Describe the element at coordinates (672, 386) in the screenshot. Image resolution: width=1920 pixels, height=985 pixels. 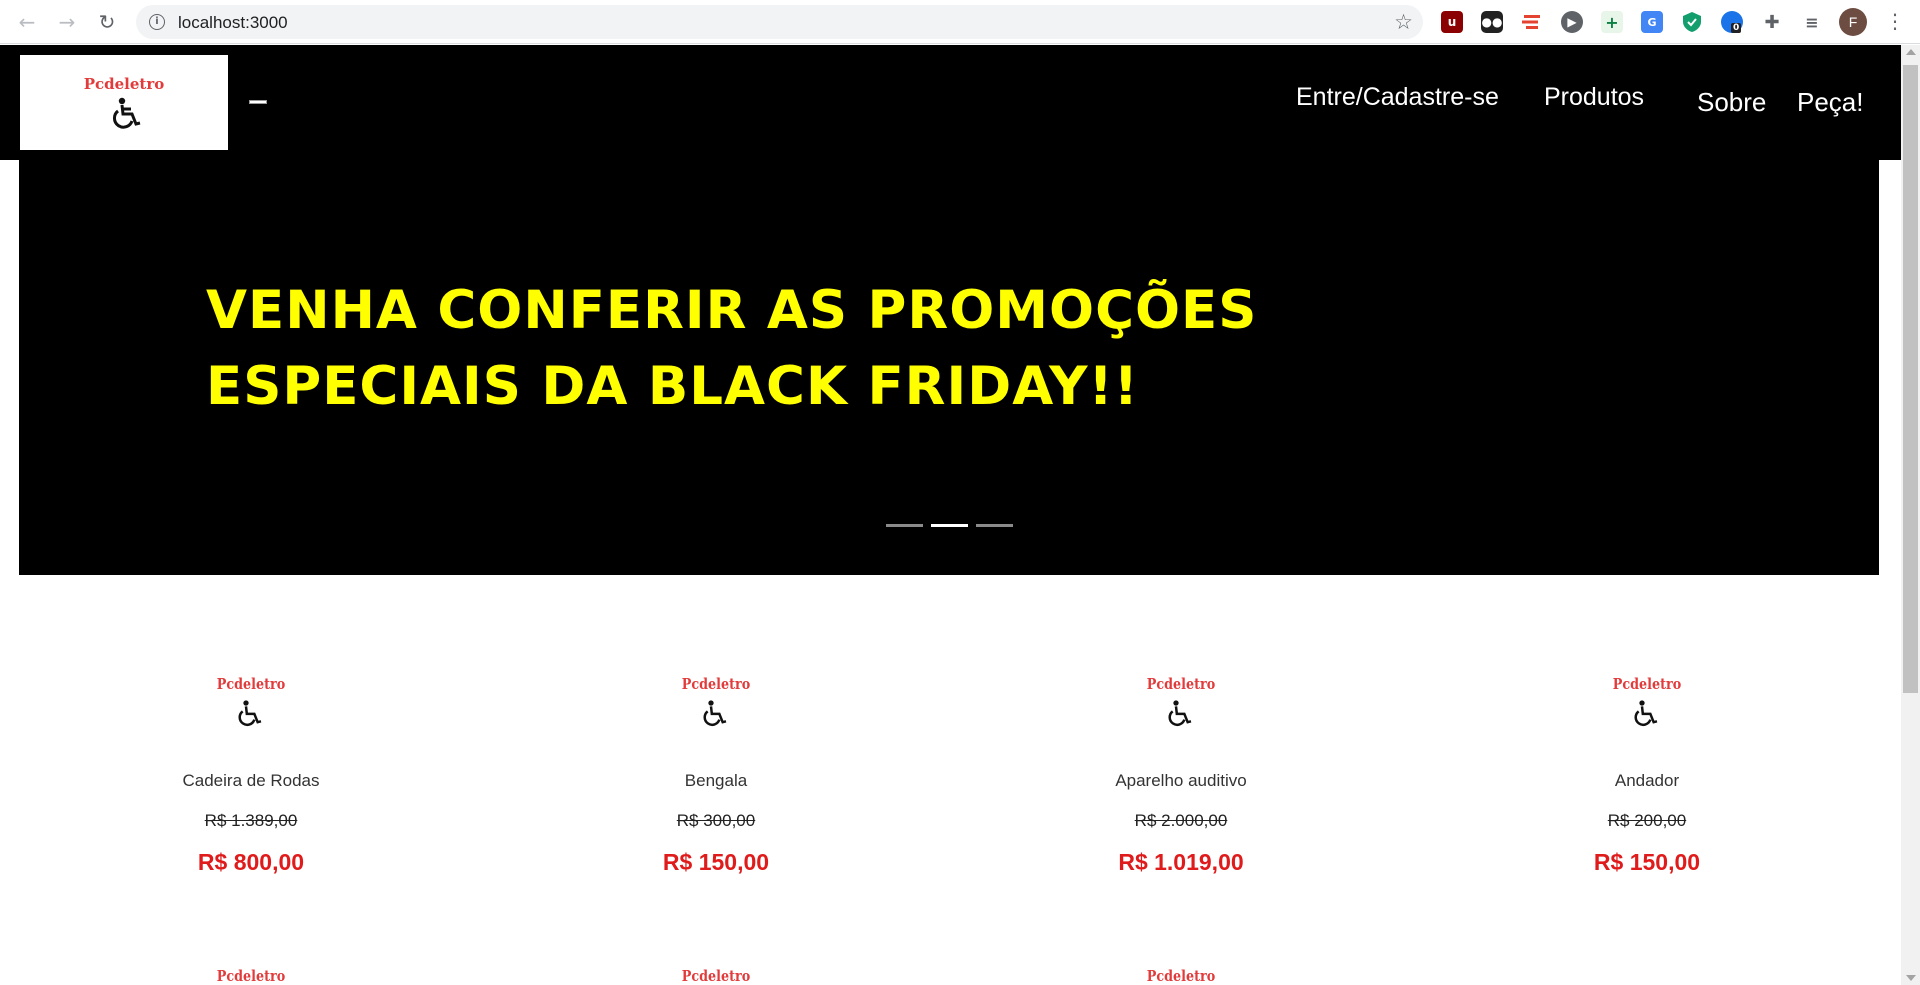
I see `hero-headline-line-2: ESPECIAIS DA BLACK FRIDAY!!` at that location.